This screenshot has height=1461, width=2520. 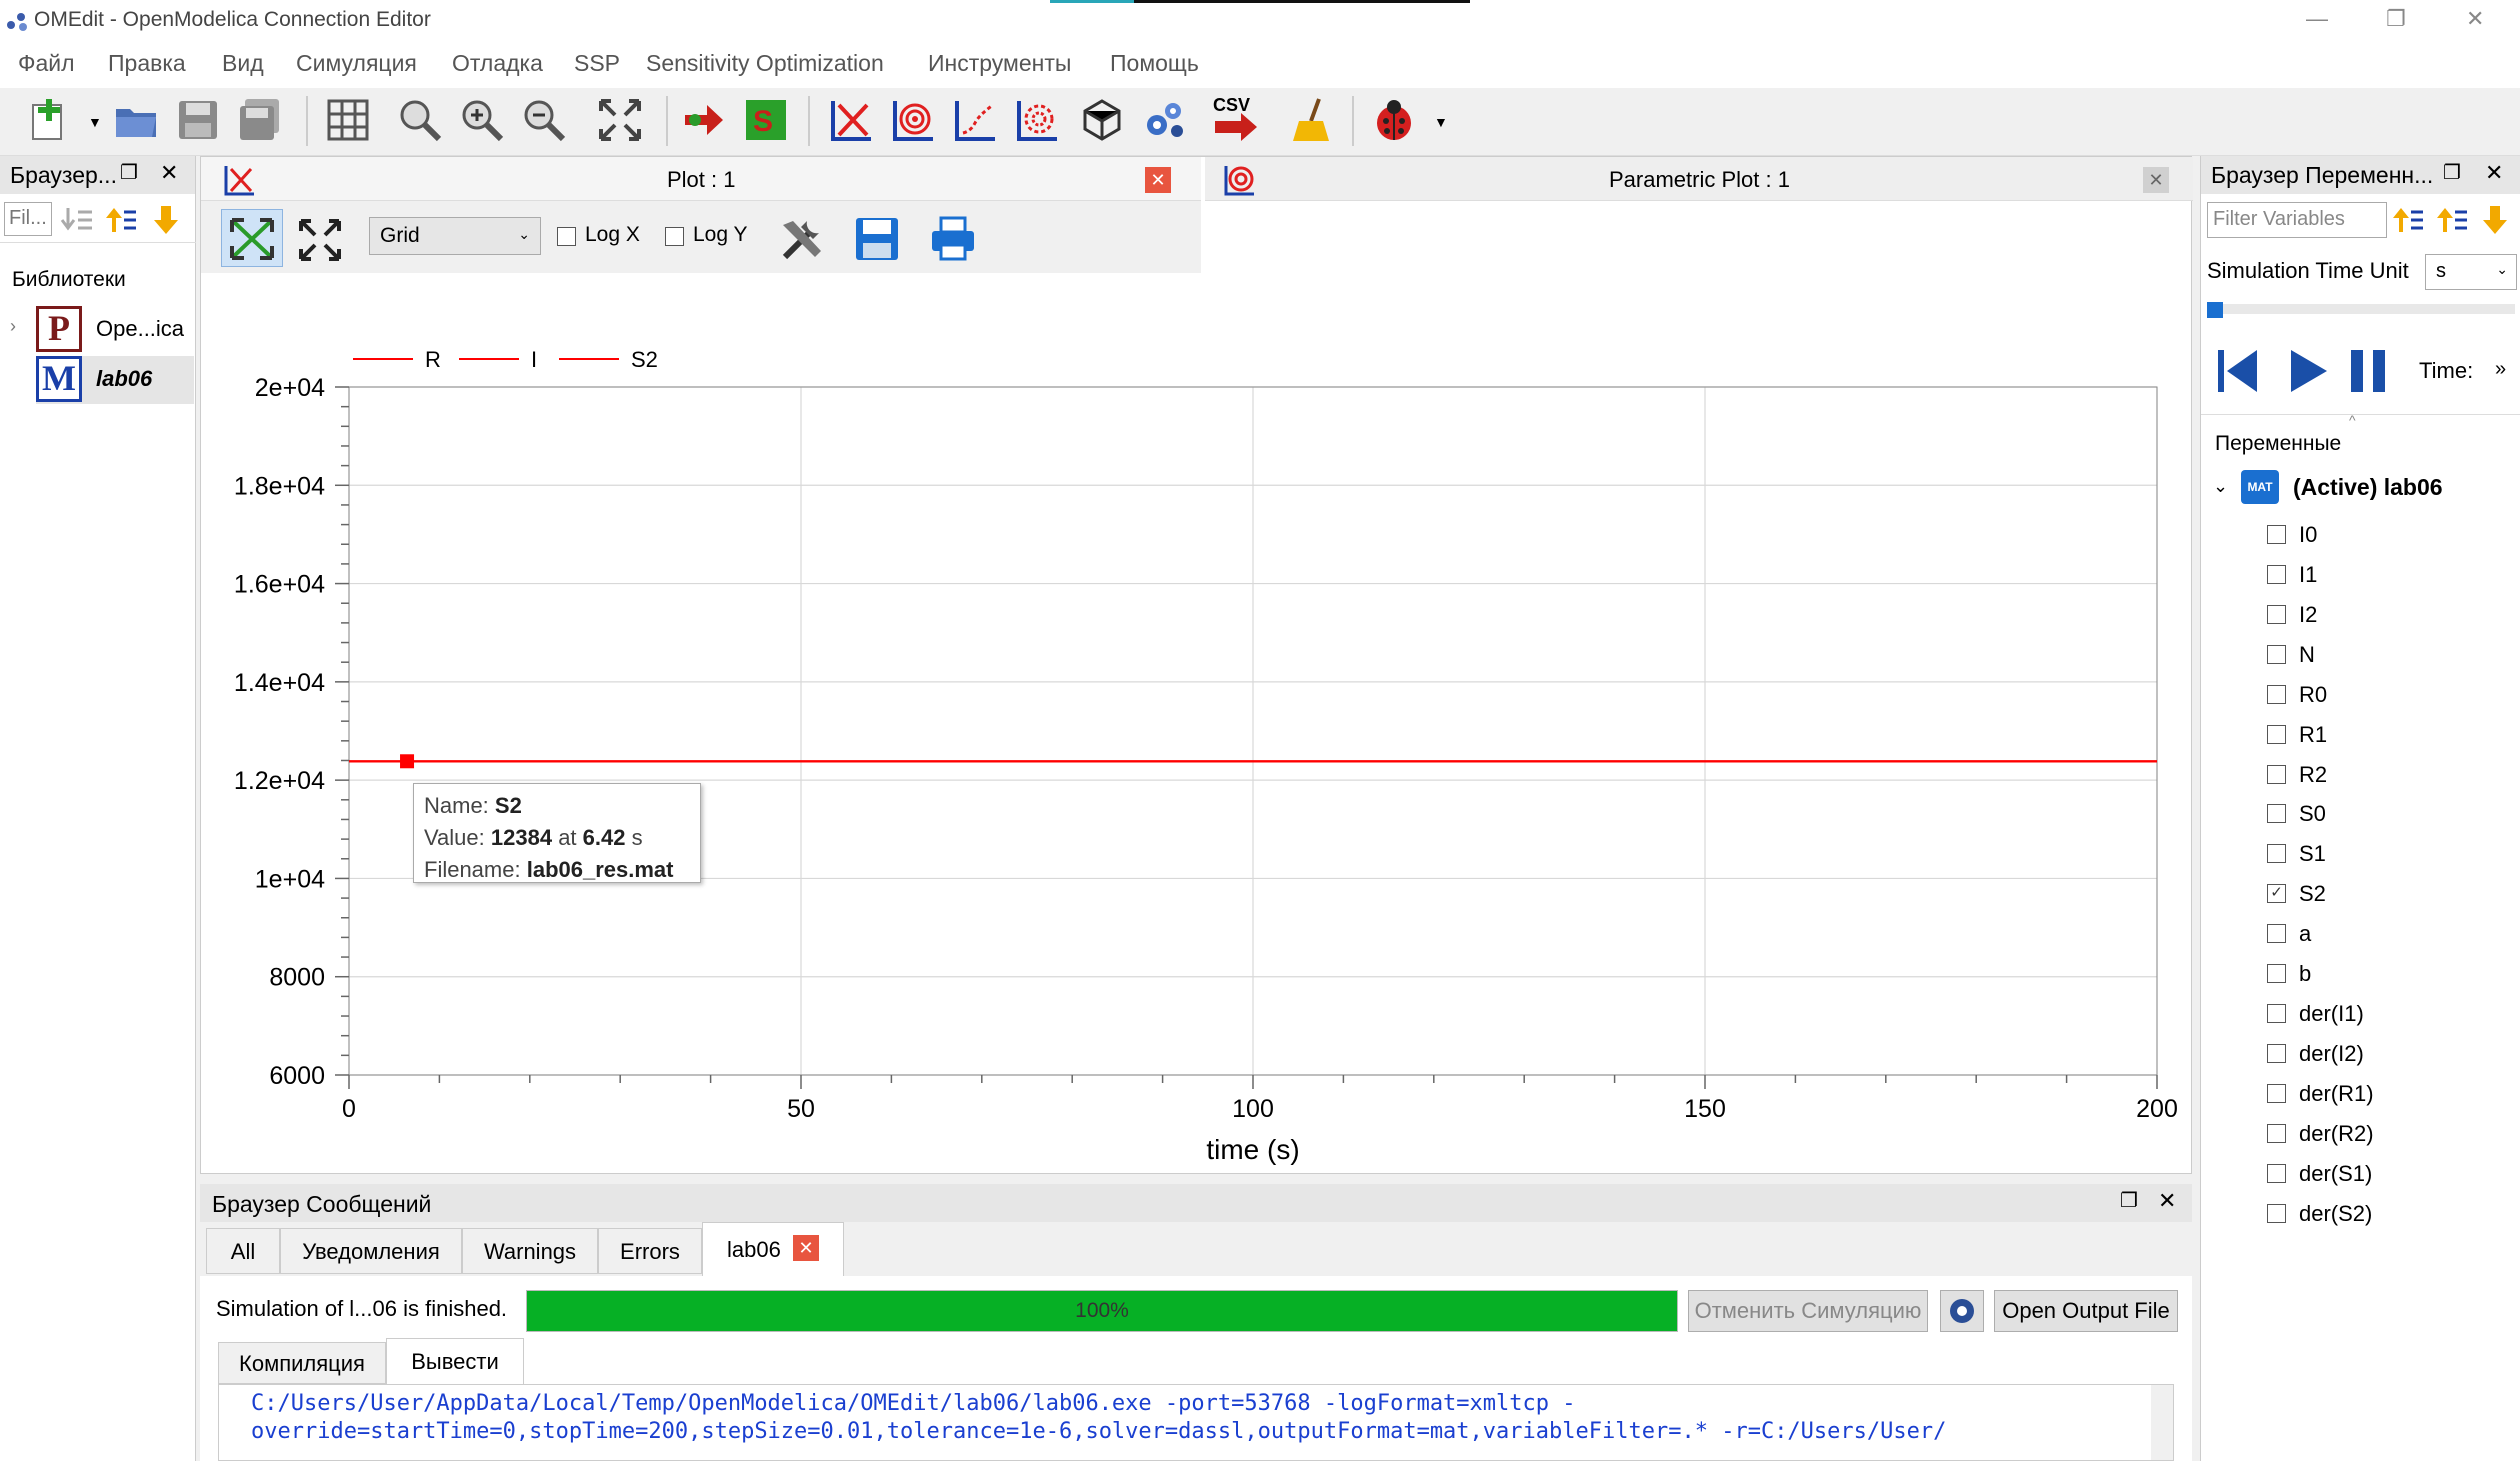 I want to click on play-icon, so click(x=2309, y=371).